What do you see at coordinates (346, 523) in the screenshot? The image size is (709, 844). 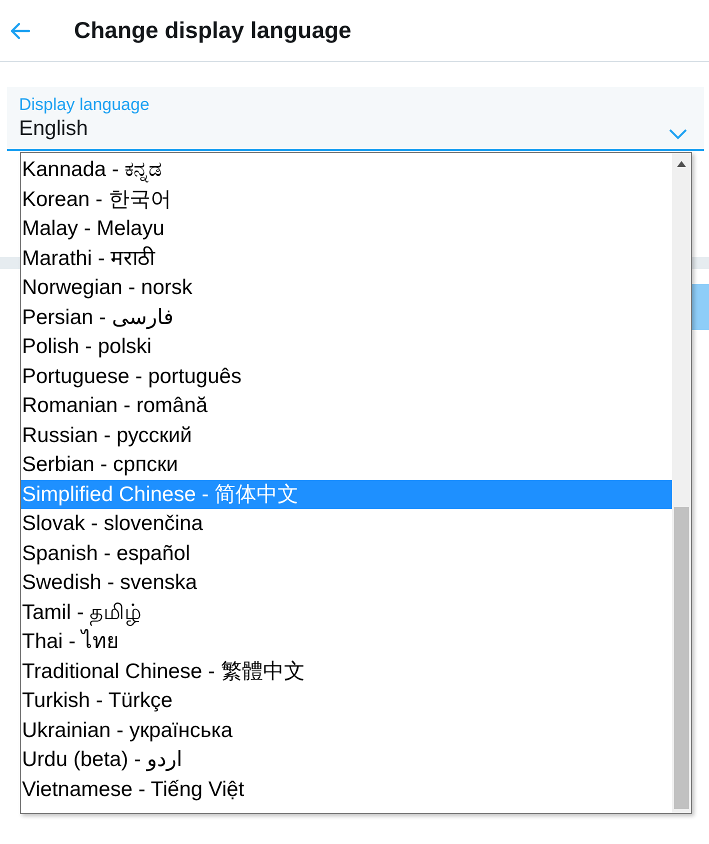 I see `language-option: Slovak - slovenčina` at bounding box center [346, 523].